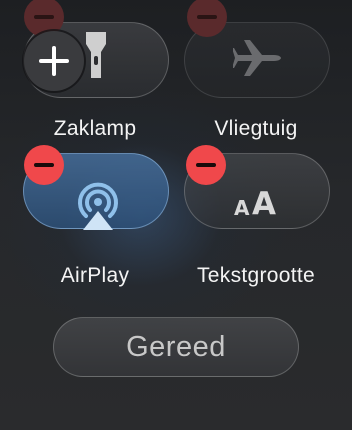  I want to click on remove-airplay-badge, so click(44, 165).